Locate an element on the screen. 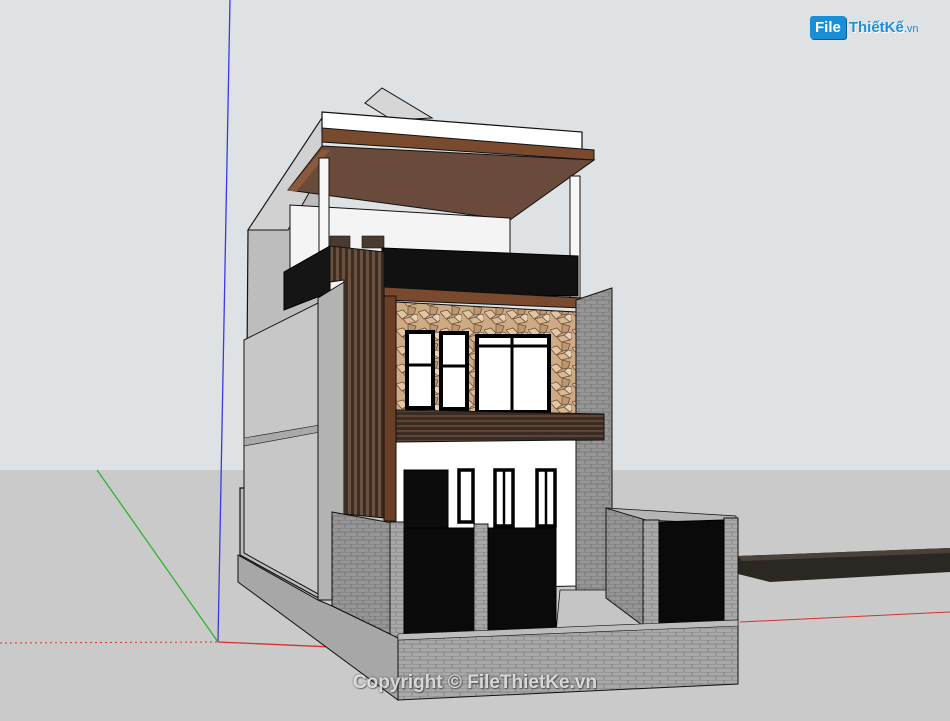  gate-panel-side is located at coordinates (691, 574).